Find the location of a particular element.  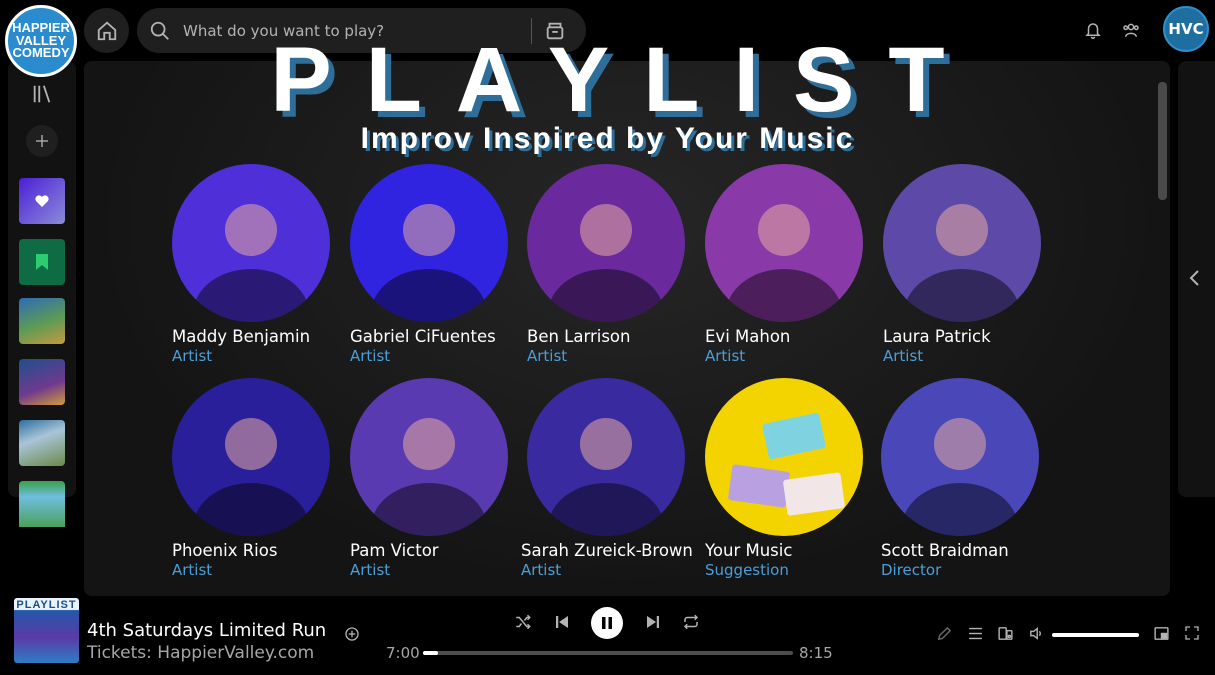

skip-back-icon is located at coordinates (562, 622).